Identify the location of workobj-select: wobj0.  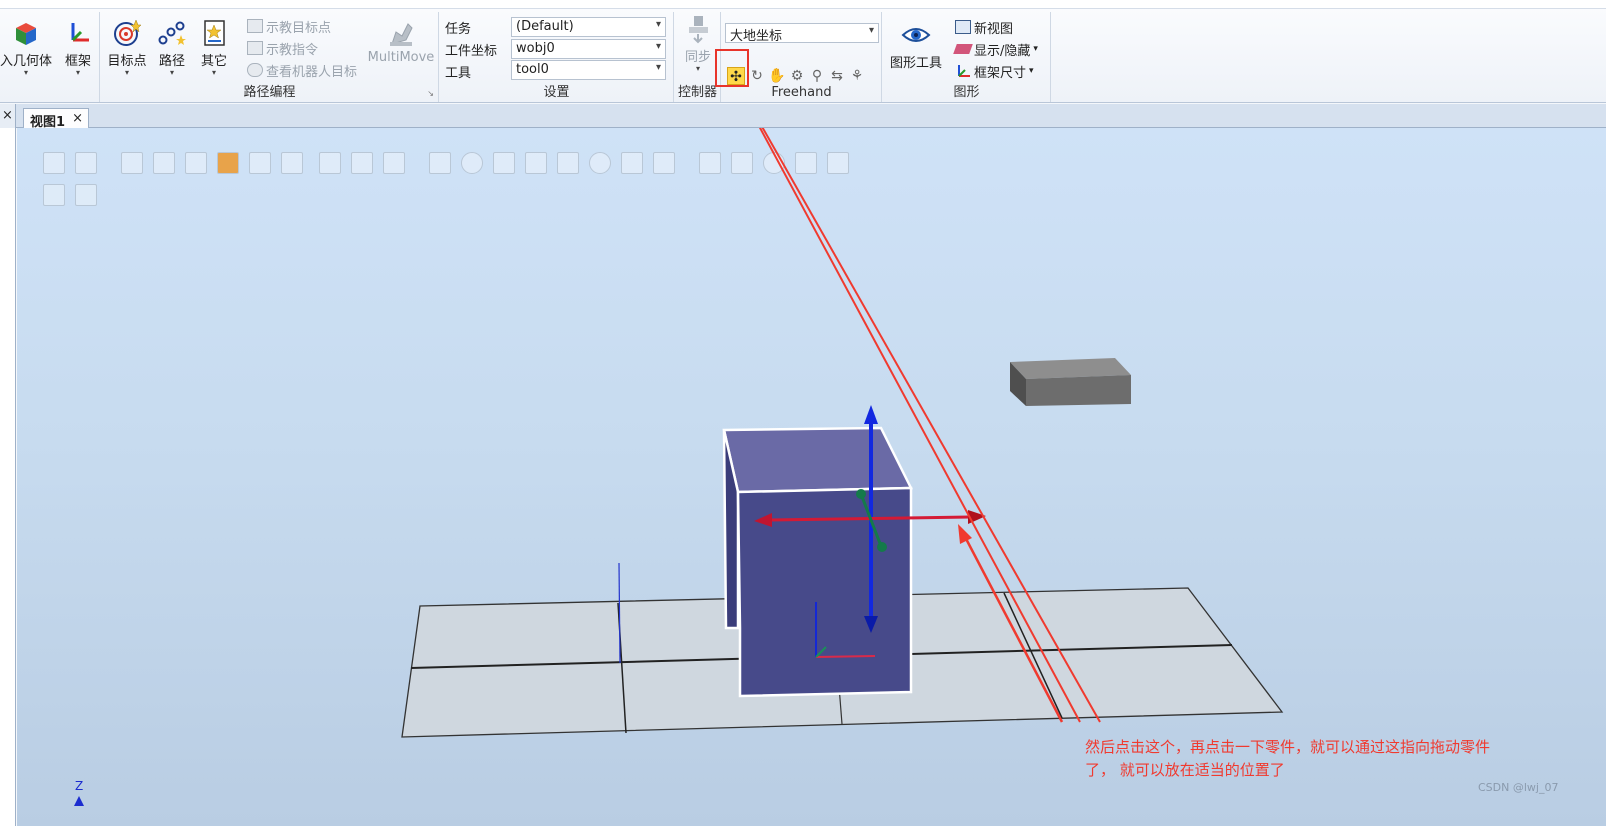
(588, 49).